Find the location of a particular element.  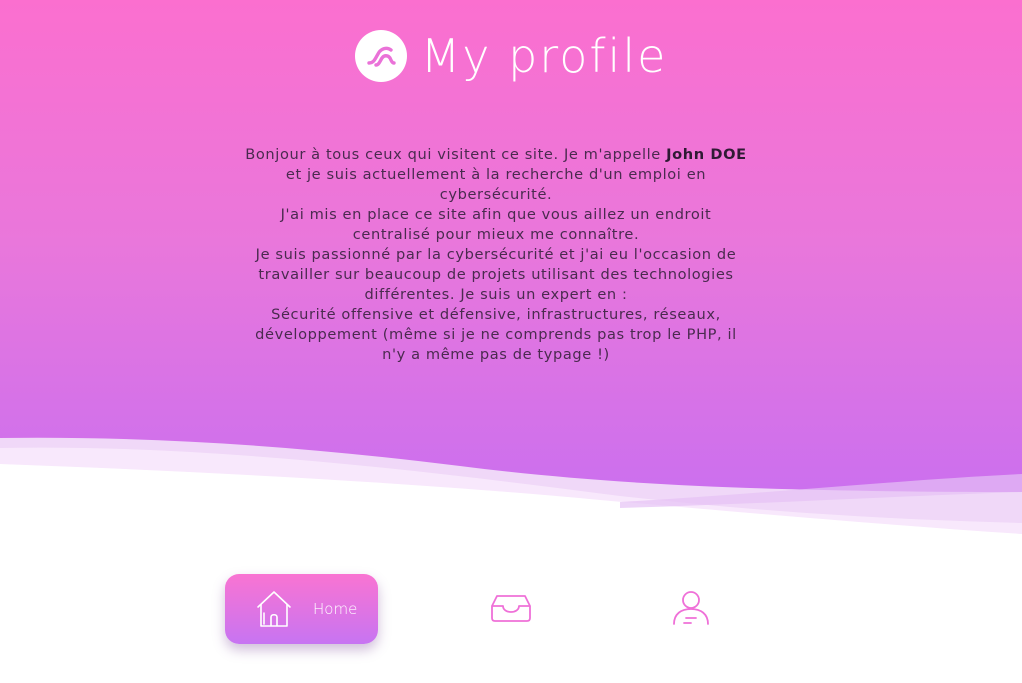

user-icon is located at coordinates (691, 610).